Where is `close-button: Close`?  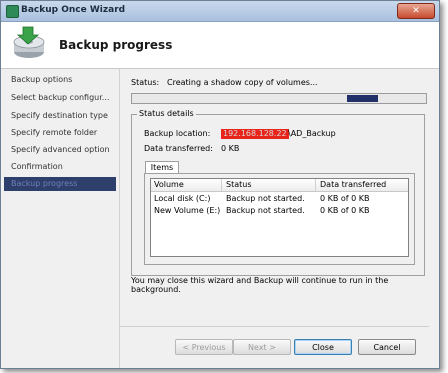
close-button: Close is located at coordinates (323, 347).